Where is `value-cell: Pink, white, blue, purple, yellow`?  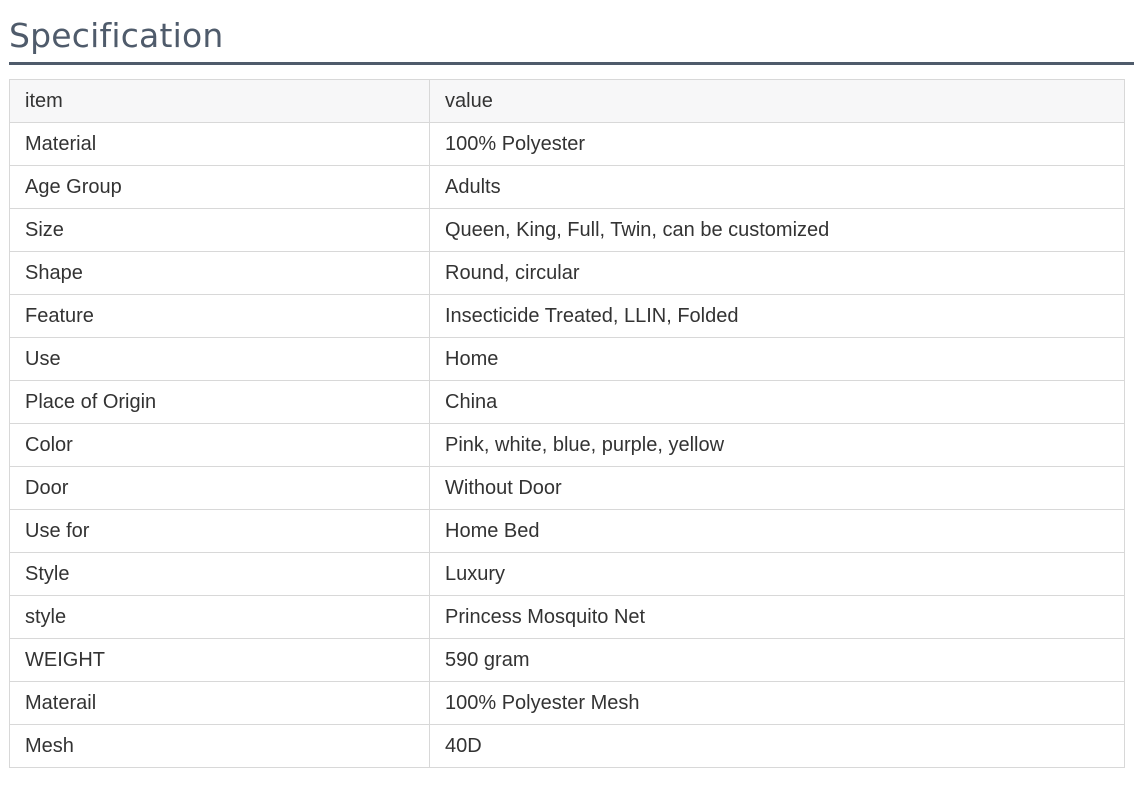
value-cell: Pink, white, blue, purple, yellow is located at coordinates (777, 445).